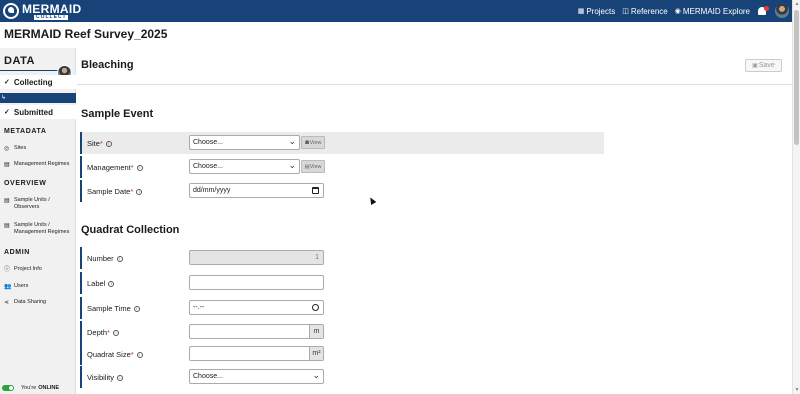  What do you see at coordinates (796, 390) in the screenshot?
I see `scroll-down-arrow-icon: ▼` at bounding box center [796, 390].